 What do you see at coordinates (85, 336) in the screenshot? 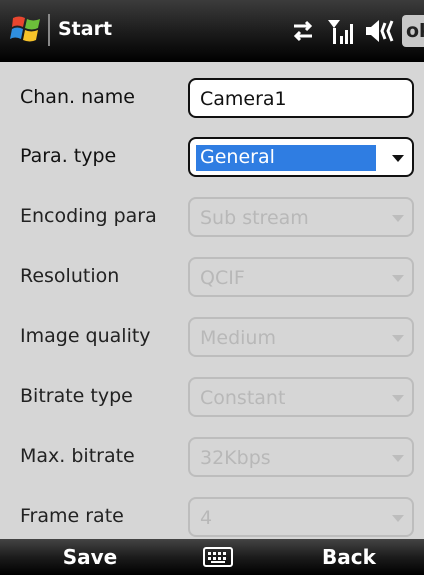
I see `image-quality-label: Image quality` at bounding box center [85, 336].